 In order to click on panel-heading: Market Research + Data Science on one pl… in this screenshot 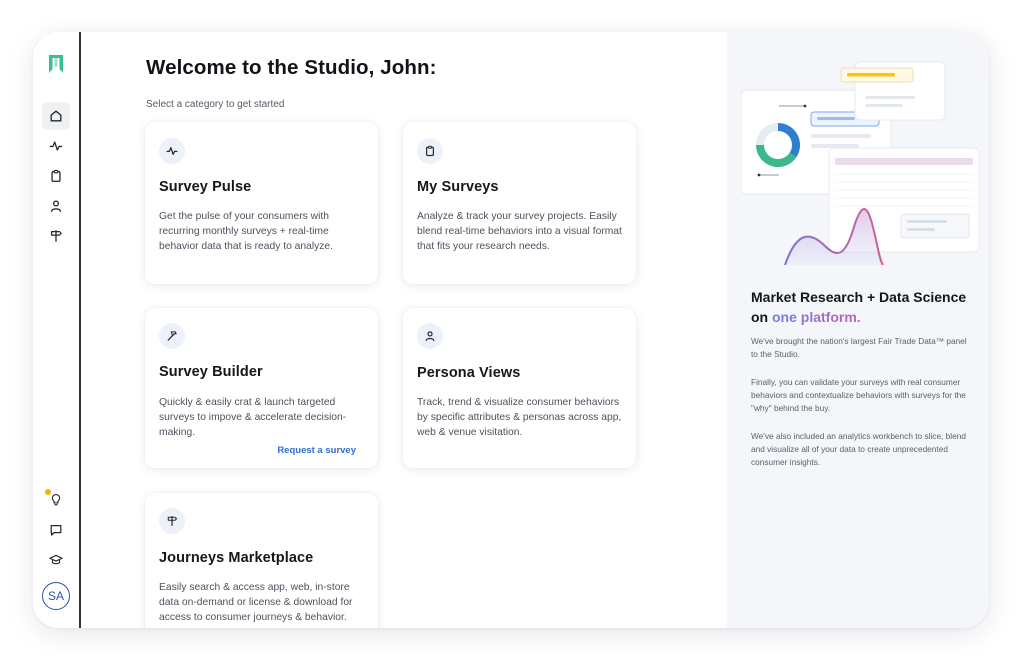, I will do `click(861, 307)`.